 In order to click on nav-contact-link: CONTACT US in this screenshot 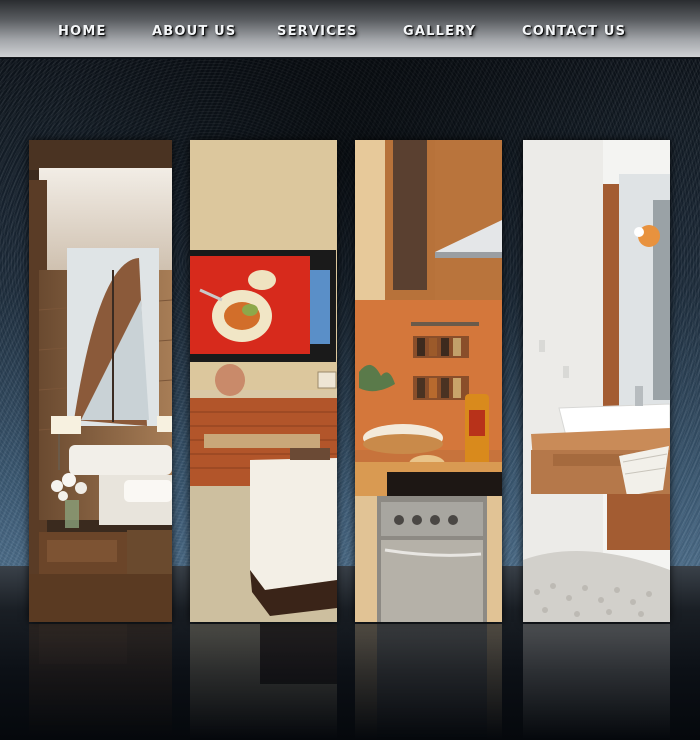, I will do `click(574, 31)`.